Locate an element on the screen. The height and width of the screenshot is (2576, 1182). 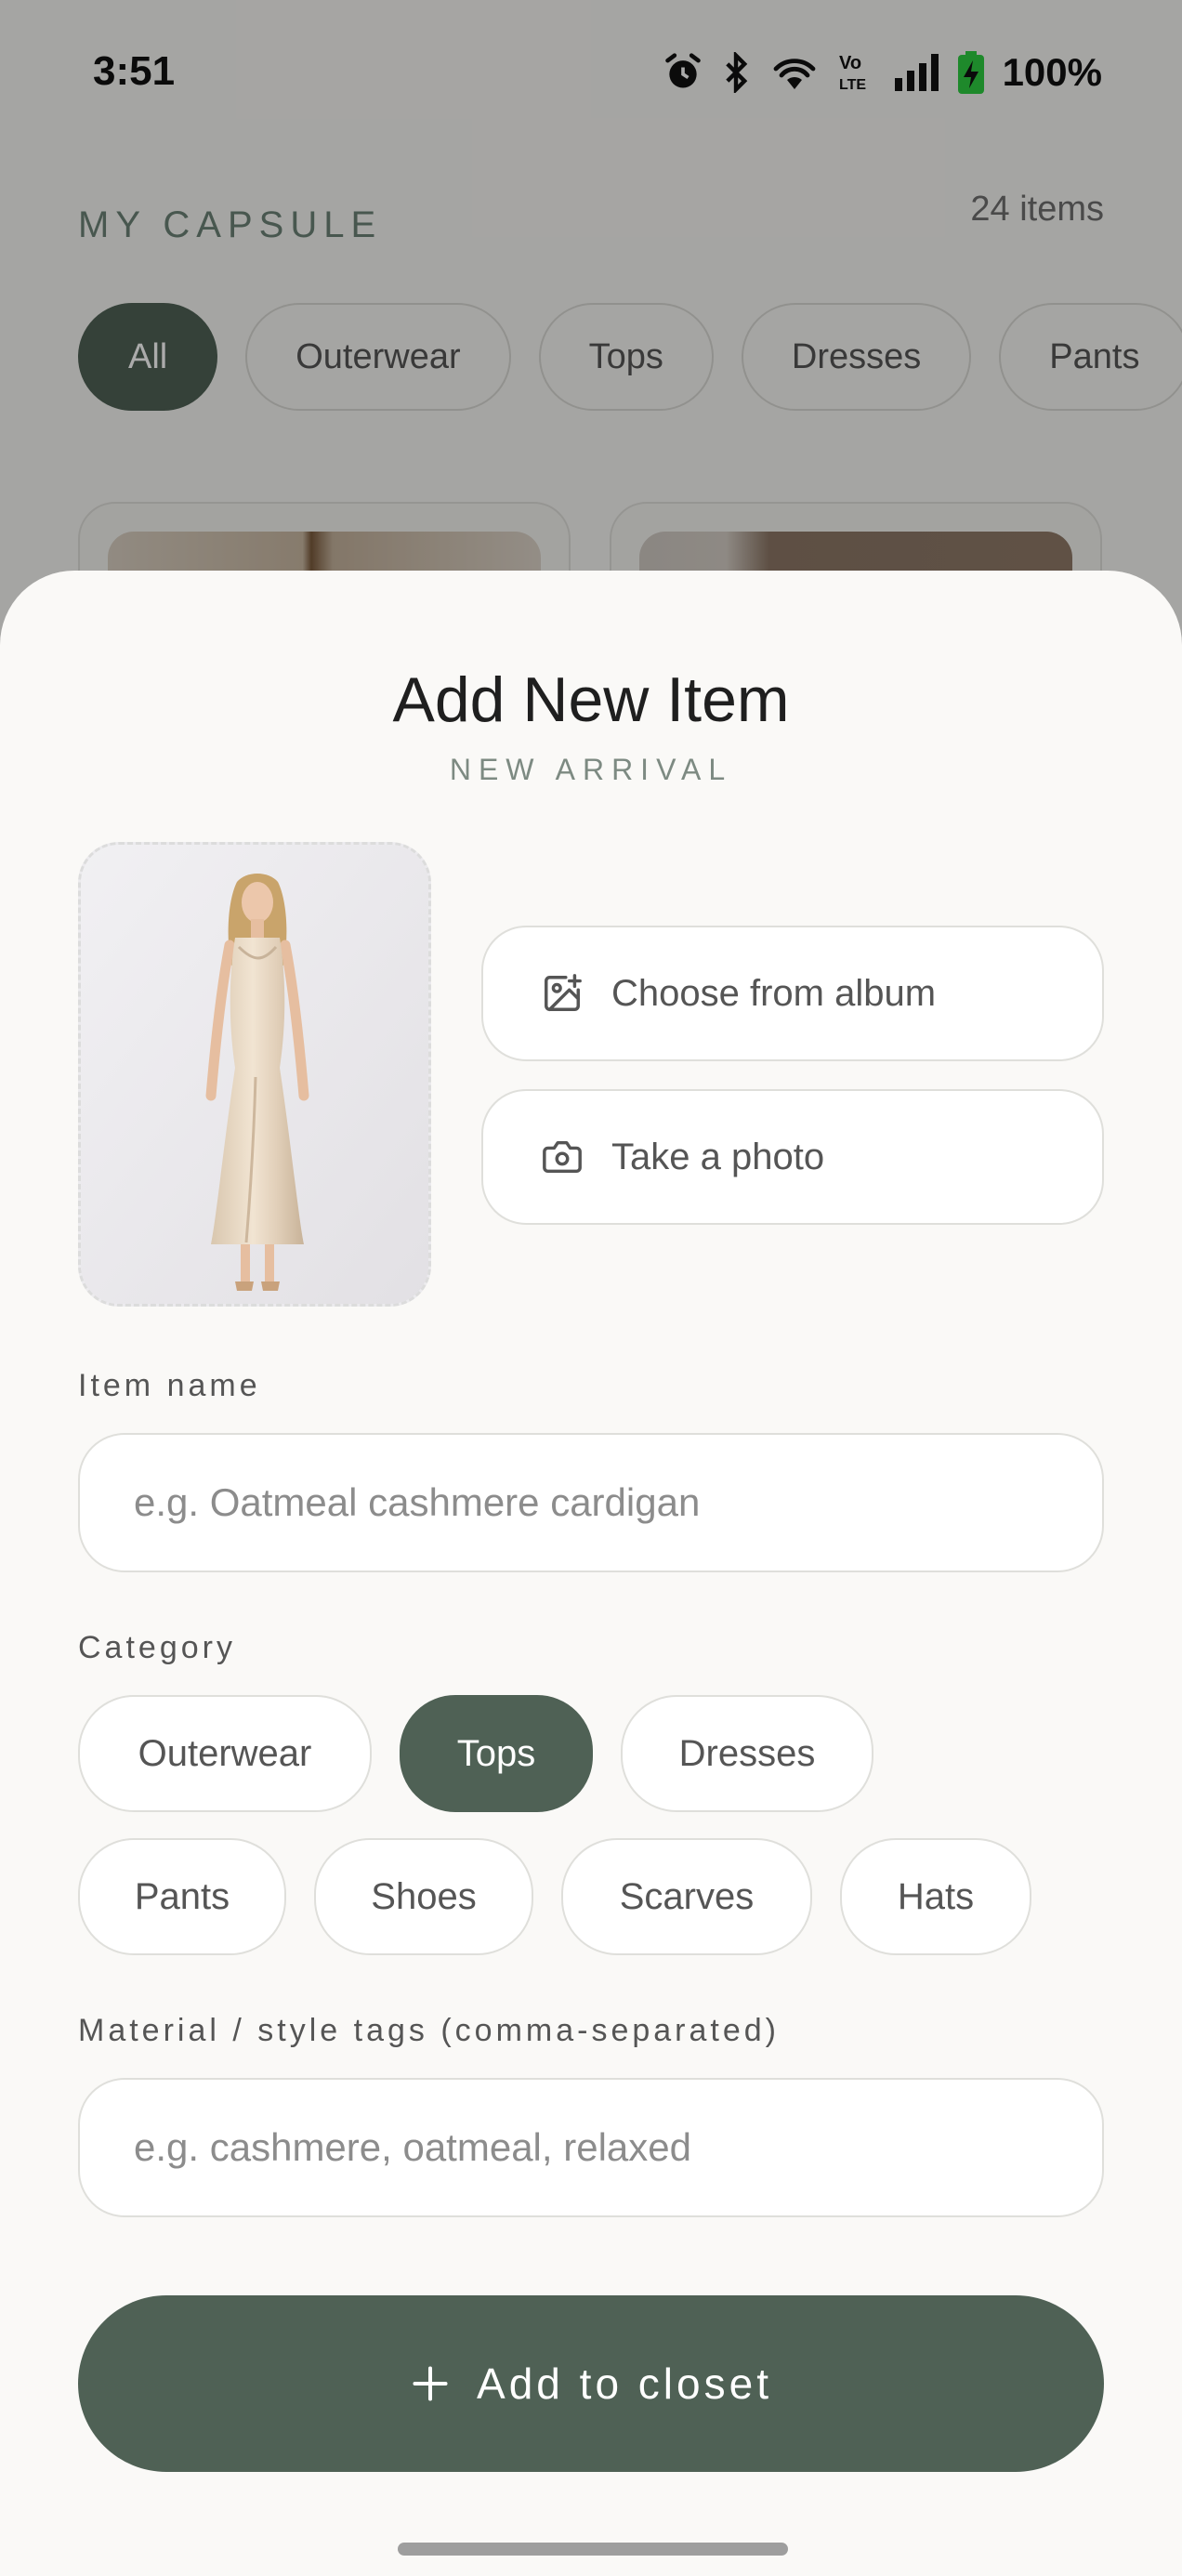
category-chip-scarves: Scarves is located at coordinates (686, 1896).